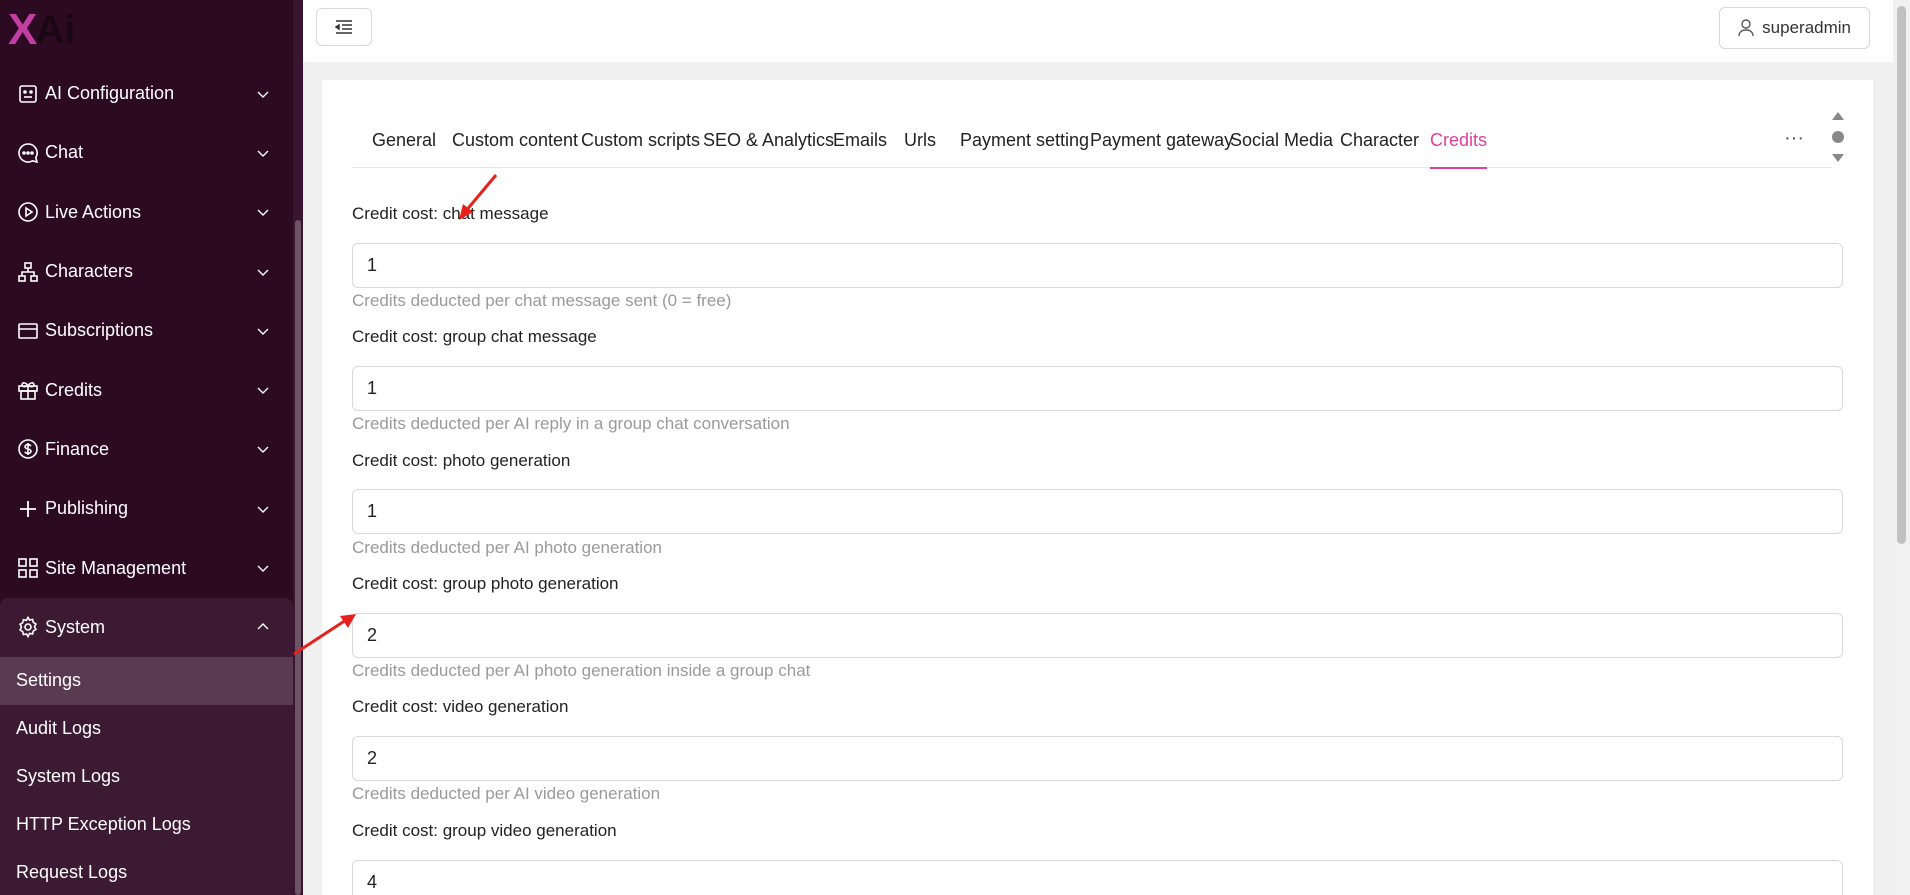 The image size is (1910, 895). What do you see at coordinates (93, 211) in the screenshot?
I see `sidebar-item-label: Live Actions` at bounding box center [93, 211].